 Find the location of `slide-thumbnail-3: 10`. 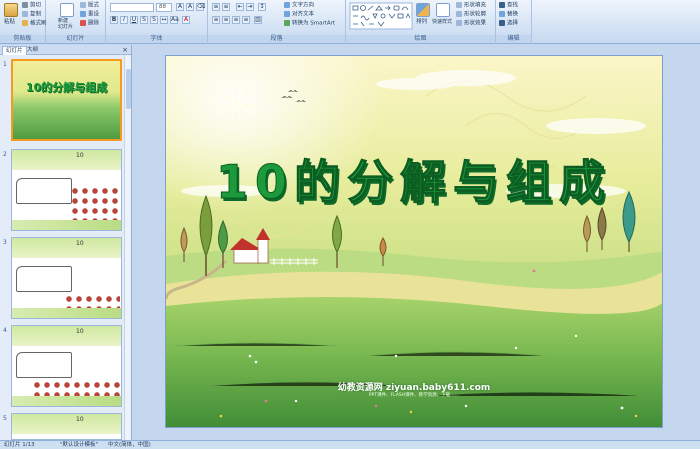

slide-thumbnail-3: 10 is located at coordinates (66, 278).